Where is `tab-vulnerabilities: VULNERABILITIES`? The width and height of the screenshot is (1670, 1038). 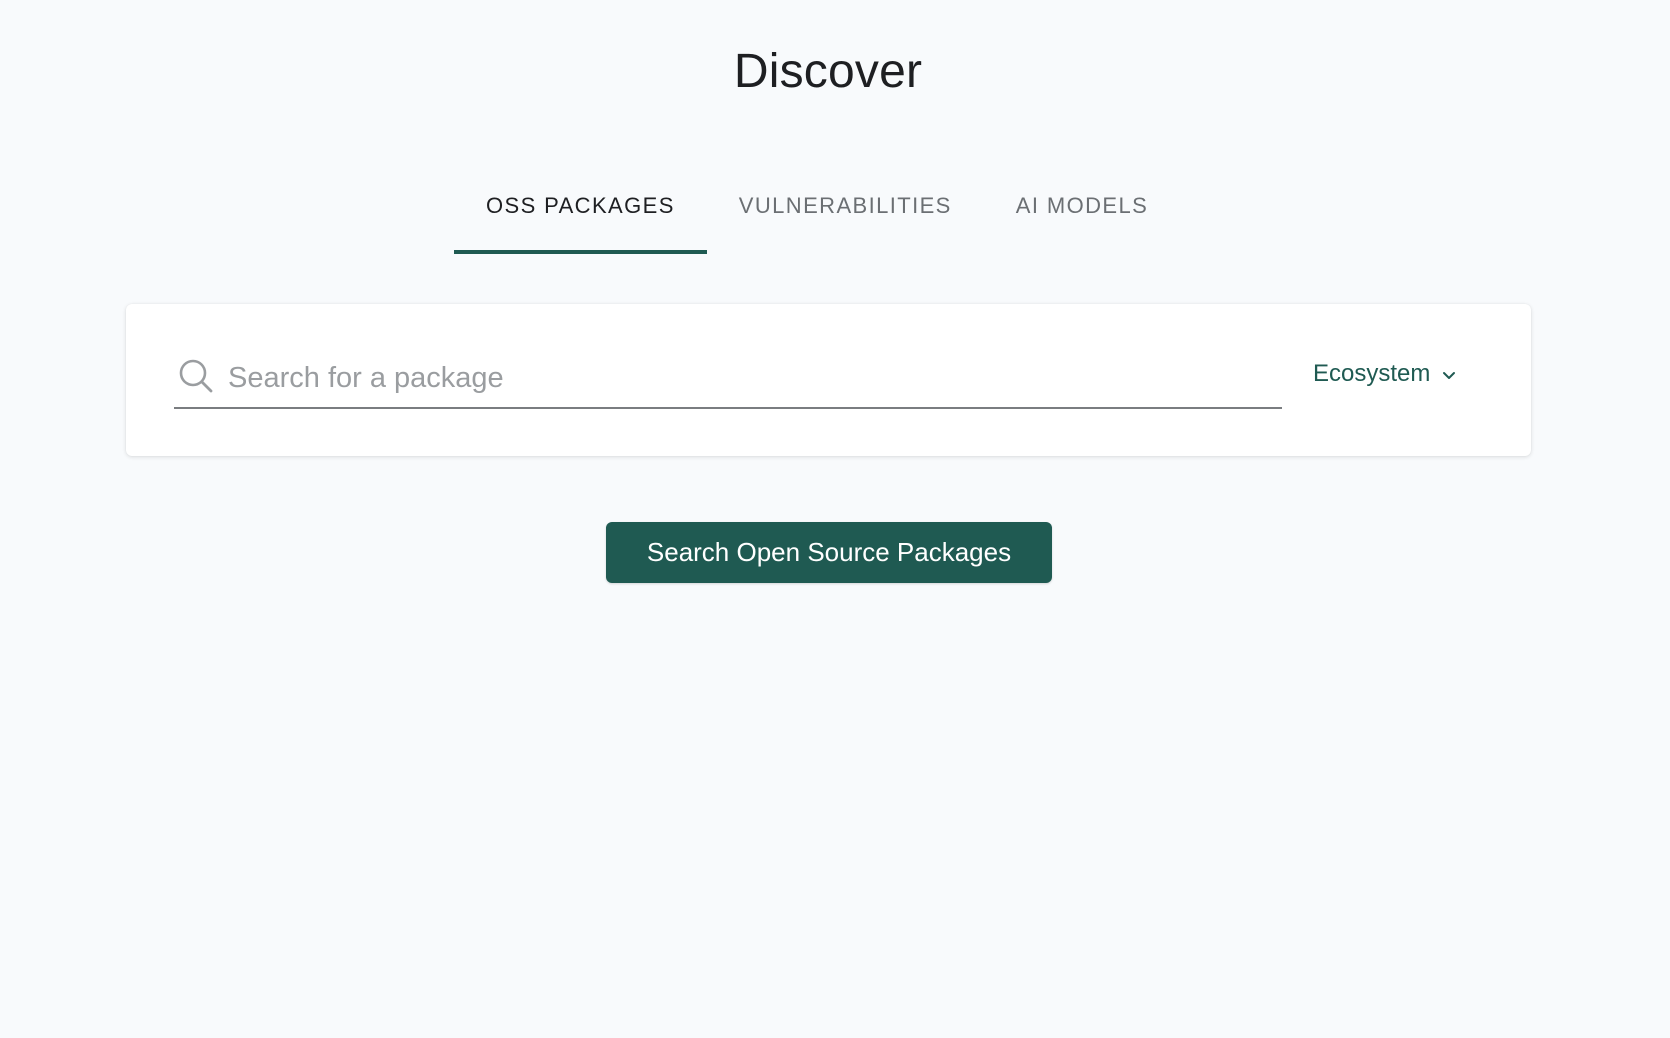 tab-vulnerabilities: VULNERABILITIES is located at coordinates (845, 215).